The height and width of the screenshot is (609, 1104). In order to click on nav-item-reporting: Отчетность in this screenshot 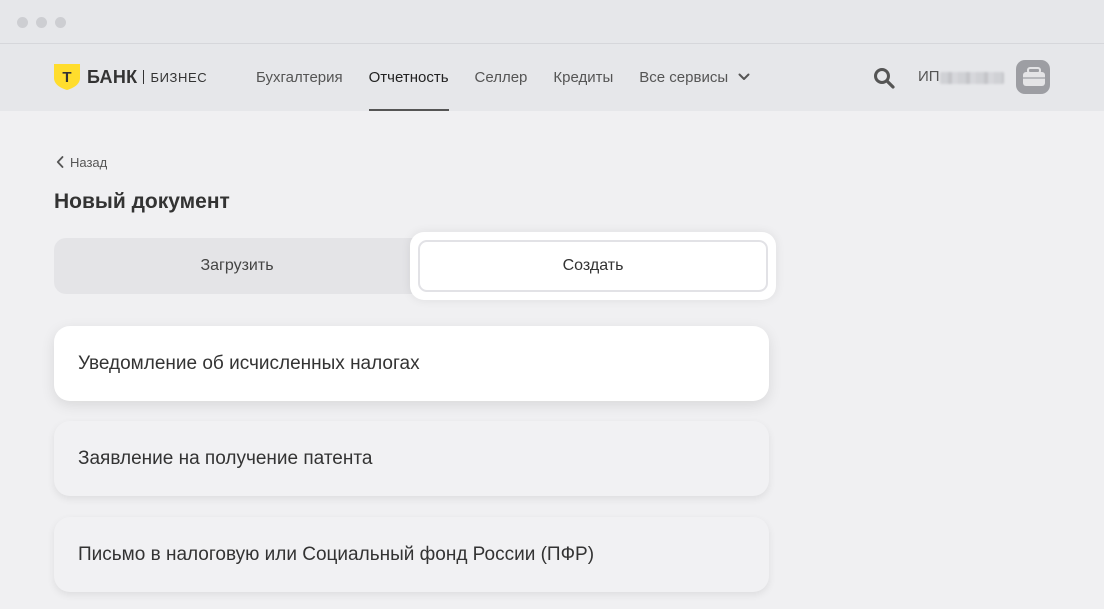, I will do `click(408, 77)`.